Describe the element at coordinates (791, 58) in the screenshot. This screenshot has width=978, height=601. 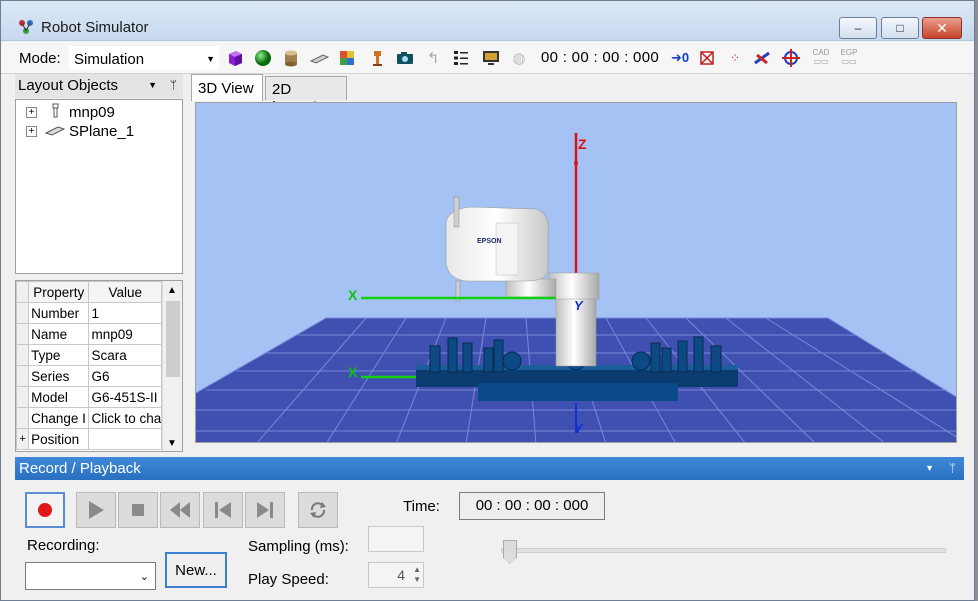
I see `rotate-axes-icon` at that location.